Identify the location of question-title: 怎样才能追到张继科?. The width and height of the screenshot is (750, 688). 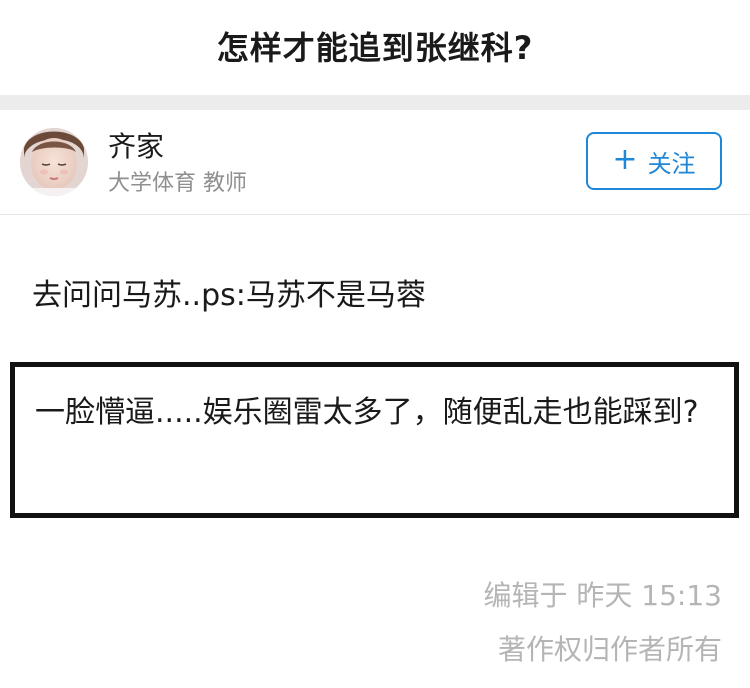
(375, 46).